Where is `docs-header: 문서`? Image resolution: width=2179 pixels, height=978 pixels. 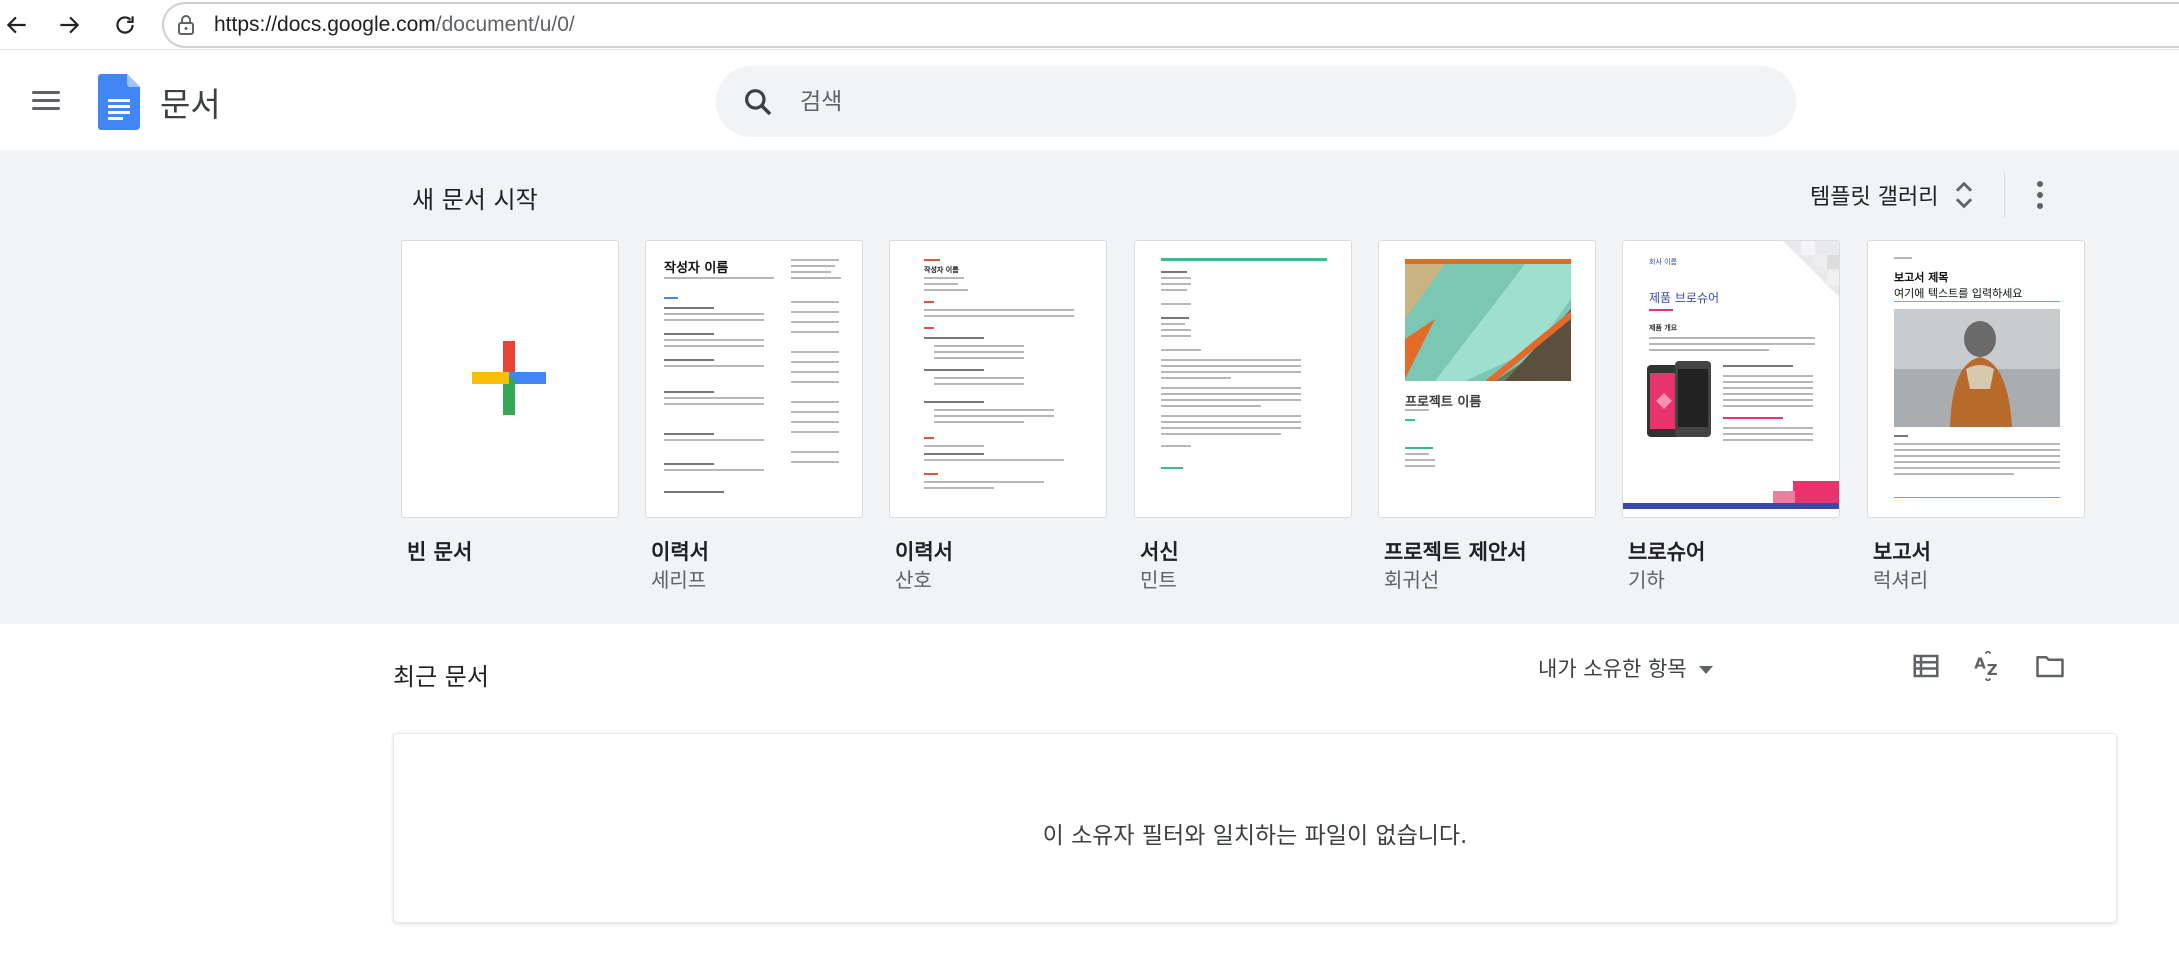
docs-header: 문서 is located at coordinates (1089, 100).